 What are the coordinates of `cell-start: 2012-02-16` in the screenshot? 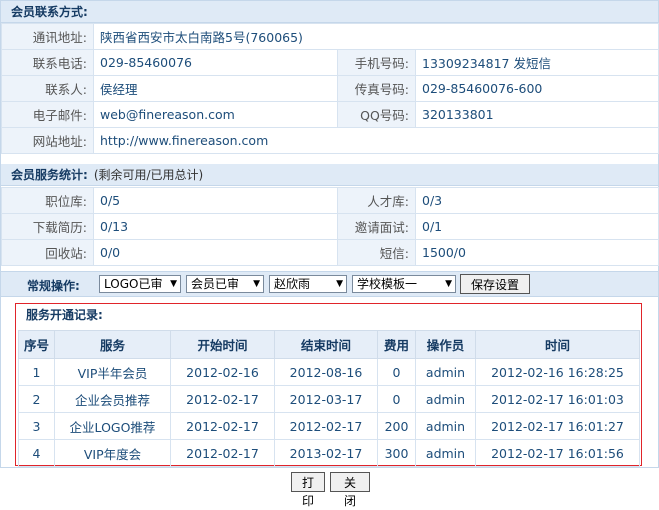 It's located at (222, 372).